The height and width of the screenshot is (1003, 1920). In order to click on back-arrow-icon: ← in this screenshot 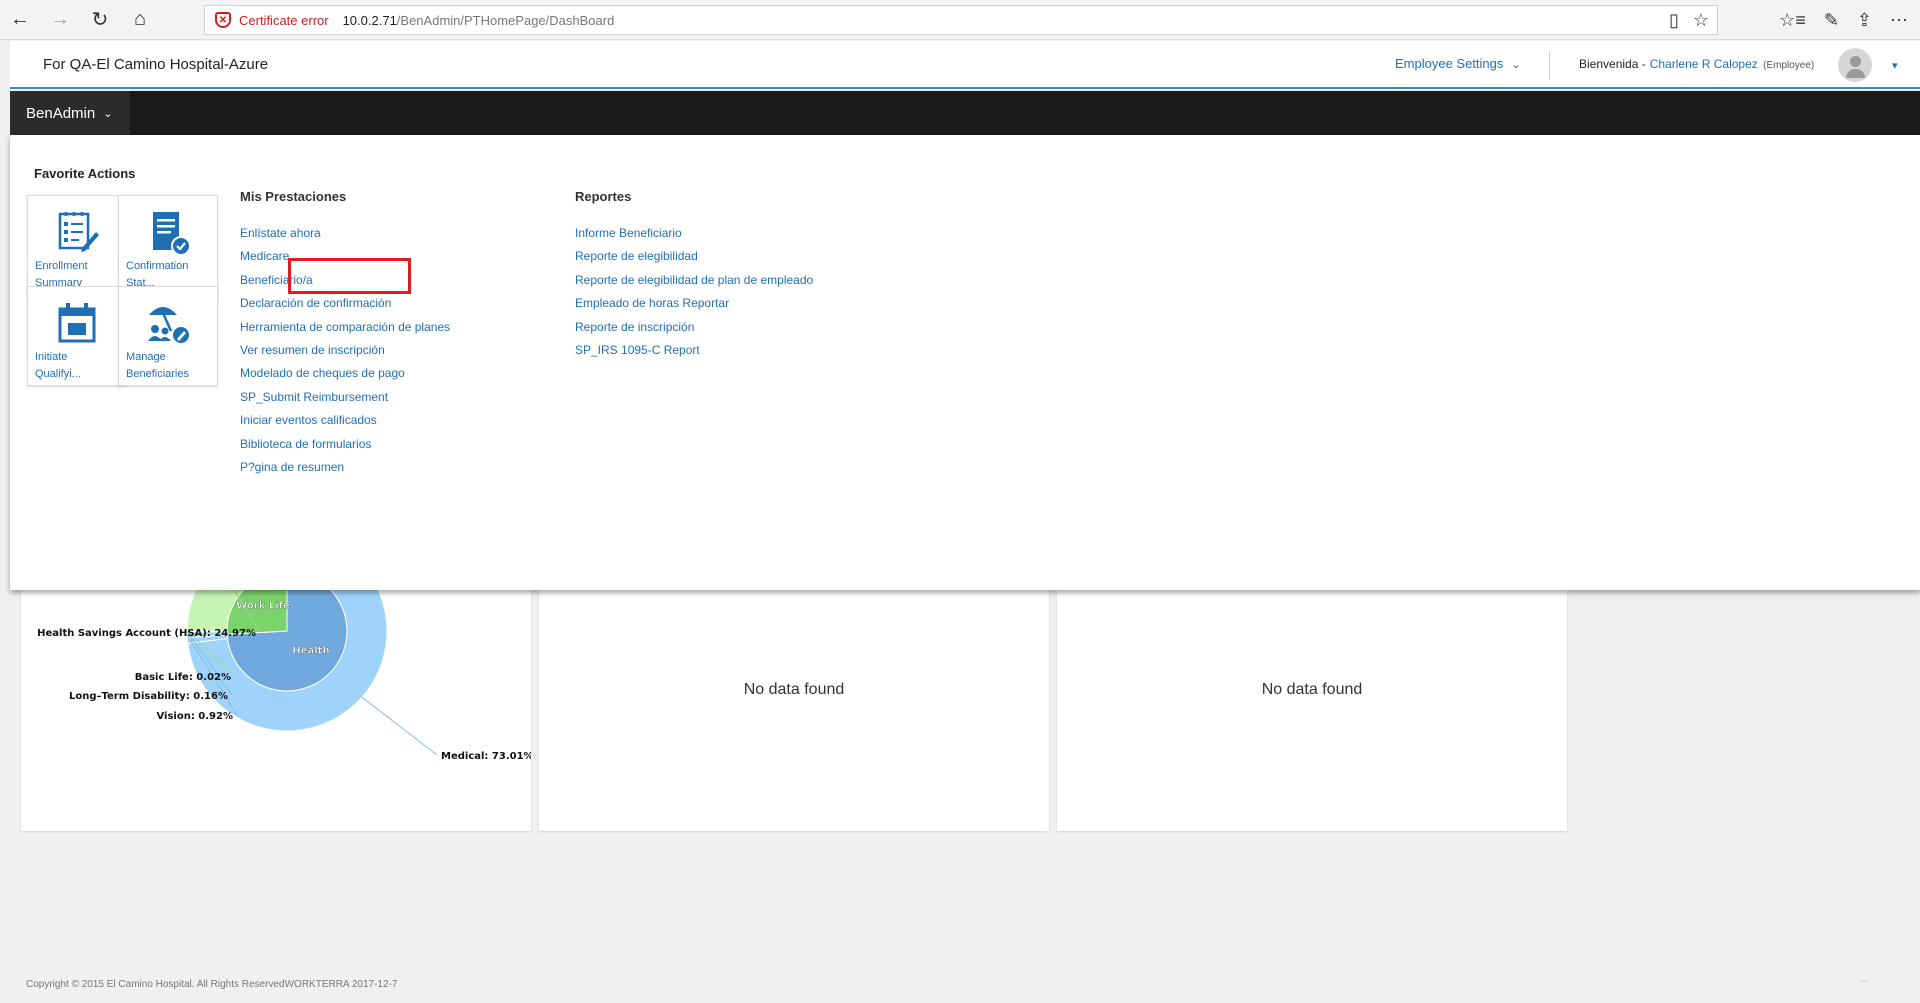, I will do `click(20, 20)`.